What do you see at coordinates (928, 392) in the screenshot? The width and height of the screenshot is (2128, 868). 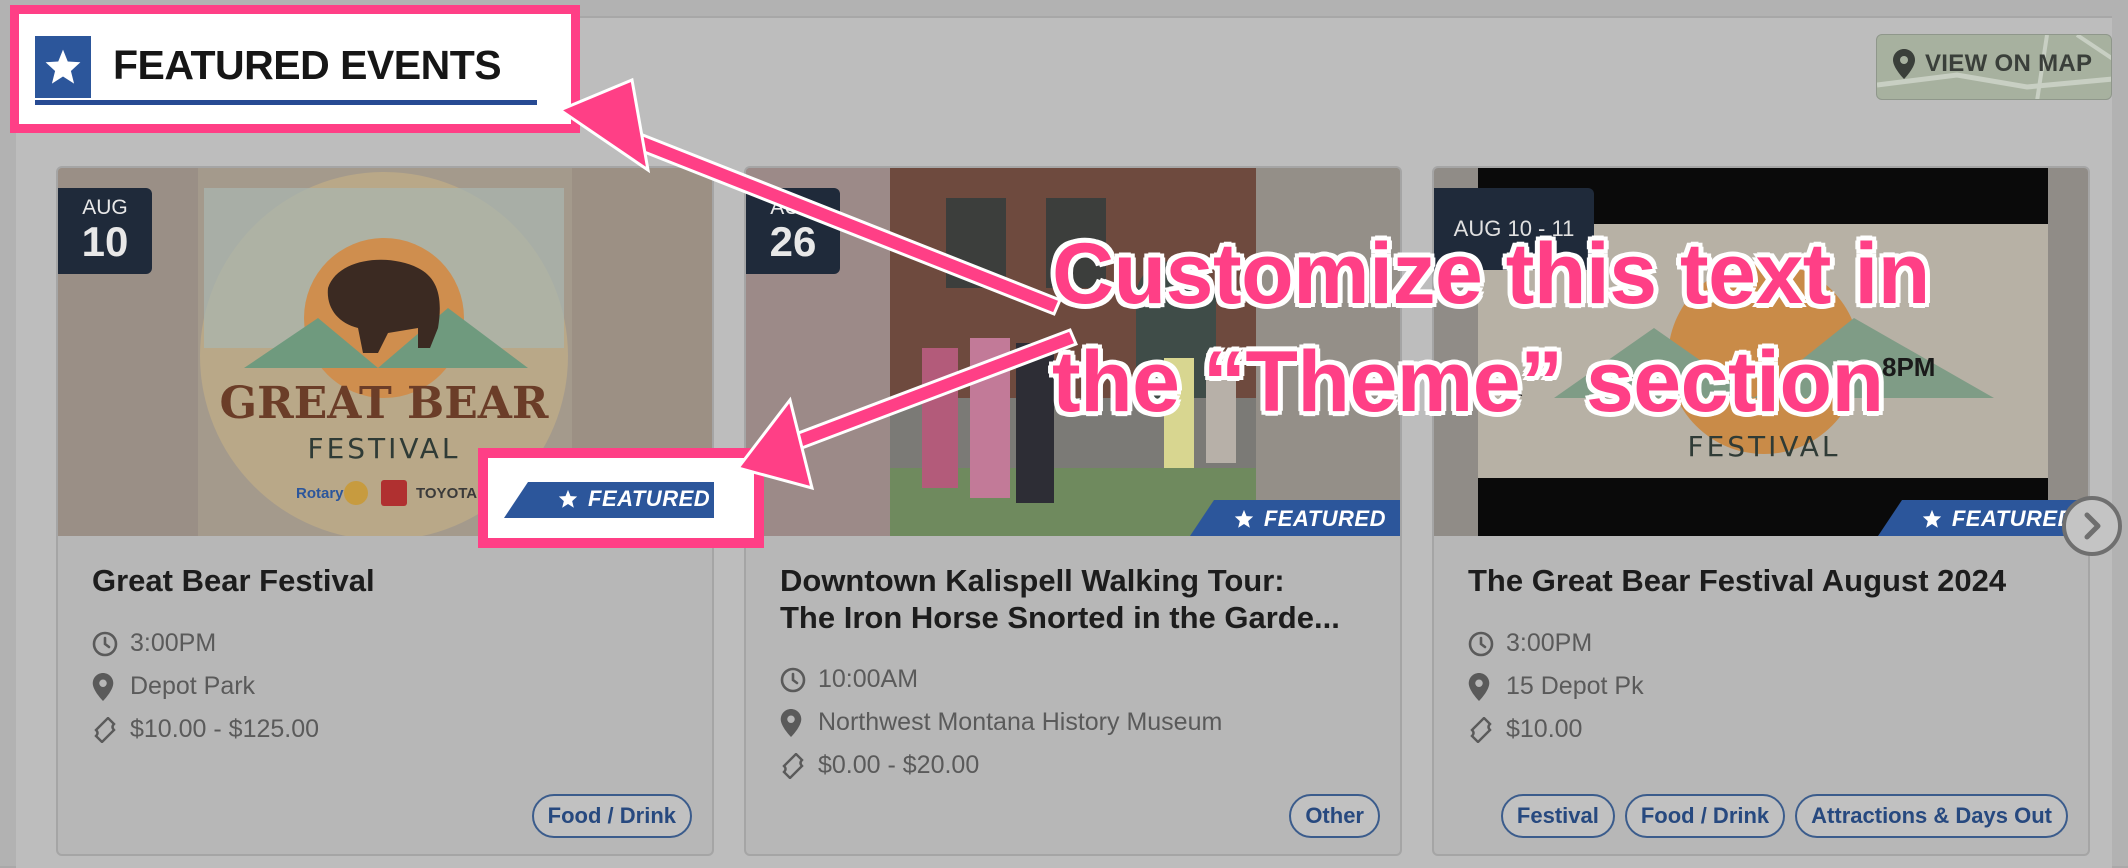 I see `arrow-to-featured` at bounding box center [928, 392].